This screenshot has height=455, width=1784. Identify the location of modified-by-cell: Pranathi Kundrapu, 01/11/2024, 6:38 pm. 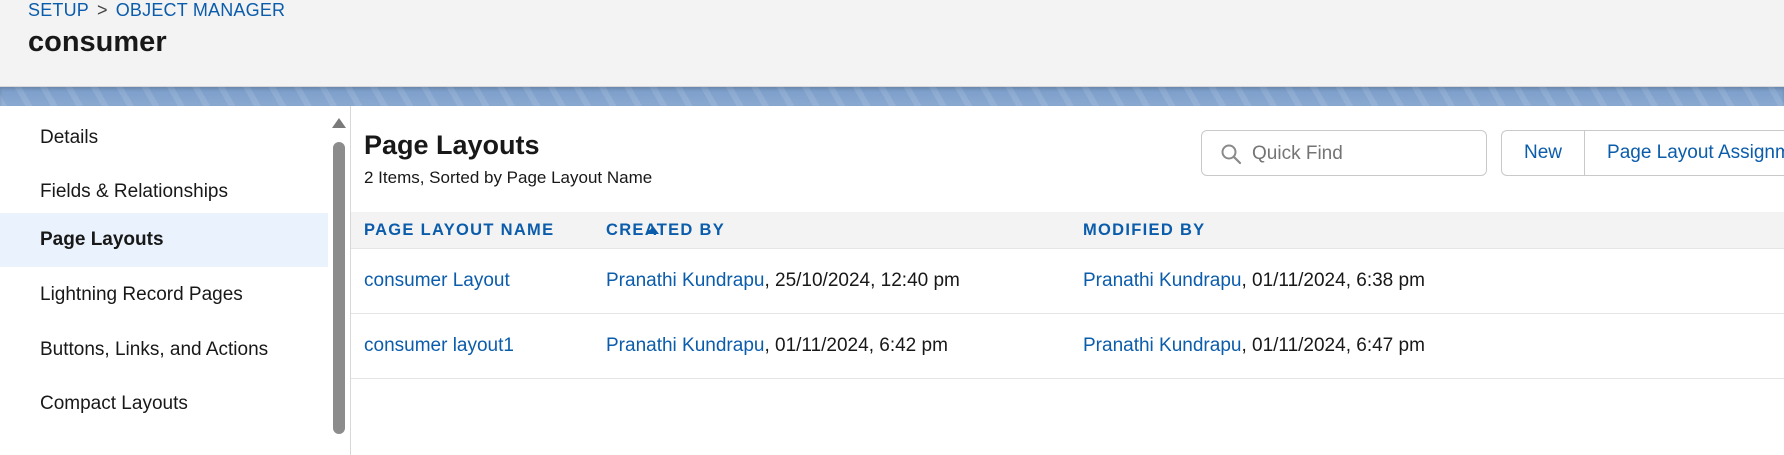
(1254, 281).